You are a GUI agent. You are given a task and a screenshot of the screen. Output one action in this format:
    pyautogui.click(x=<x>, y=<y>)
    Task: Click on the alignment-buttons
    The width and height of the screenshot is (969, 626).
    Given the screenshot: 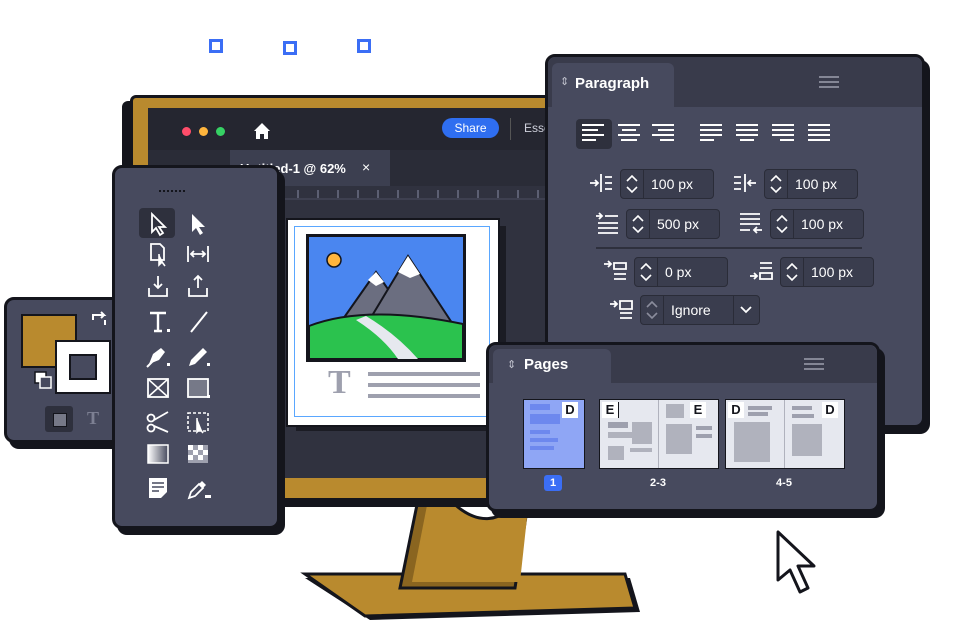 What is the action you would take?
    pyautogui.click(x=706, y=132)
    